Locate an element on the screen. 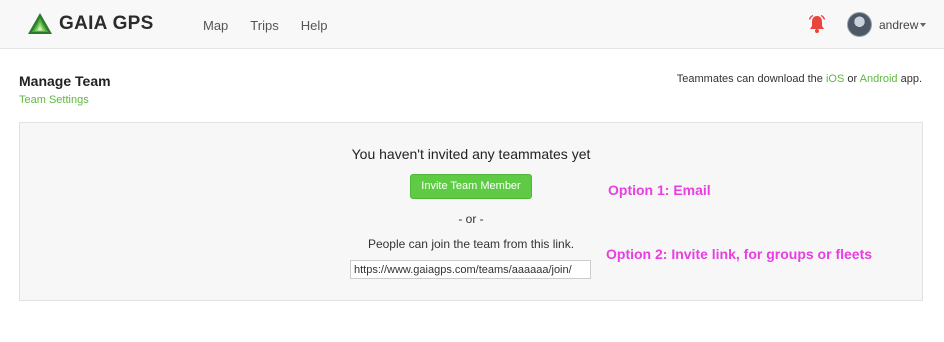  main-nav: Map Trips Help is located at coordinates (276, 25).